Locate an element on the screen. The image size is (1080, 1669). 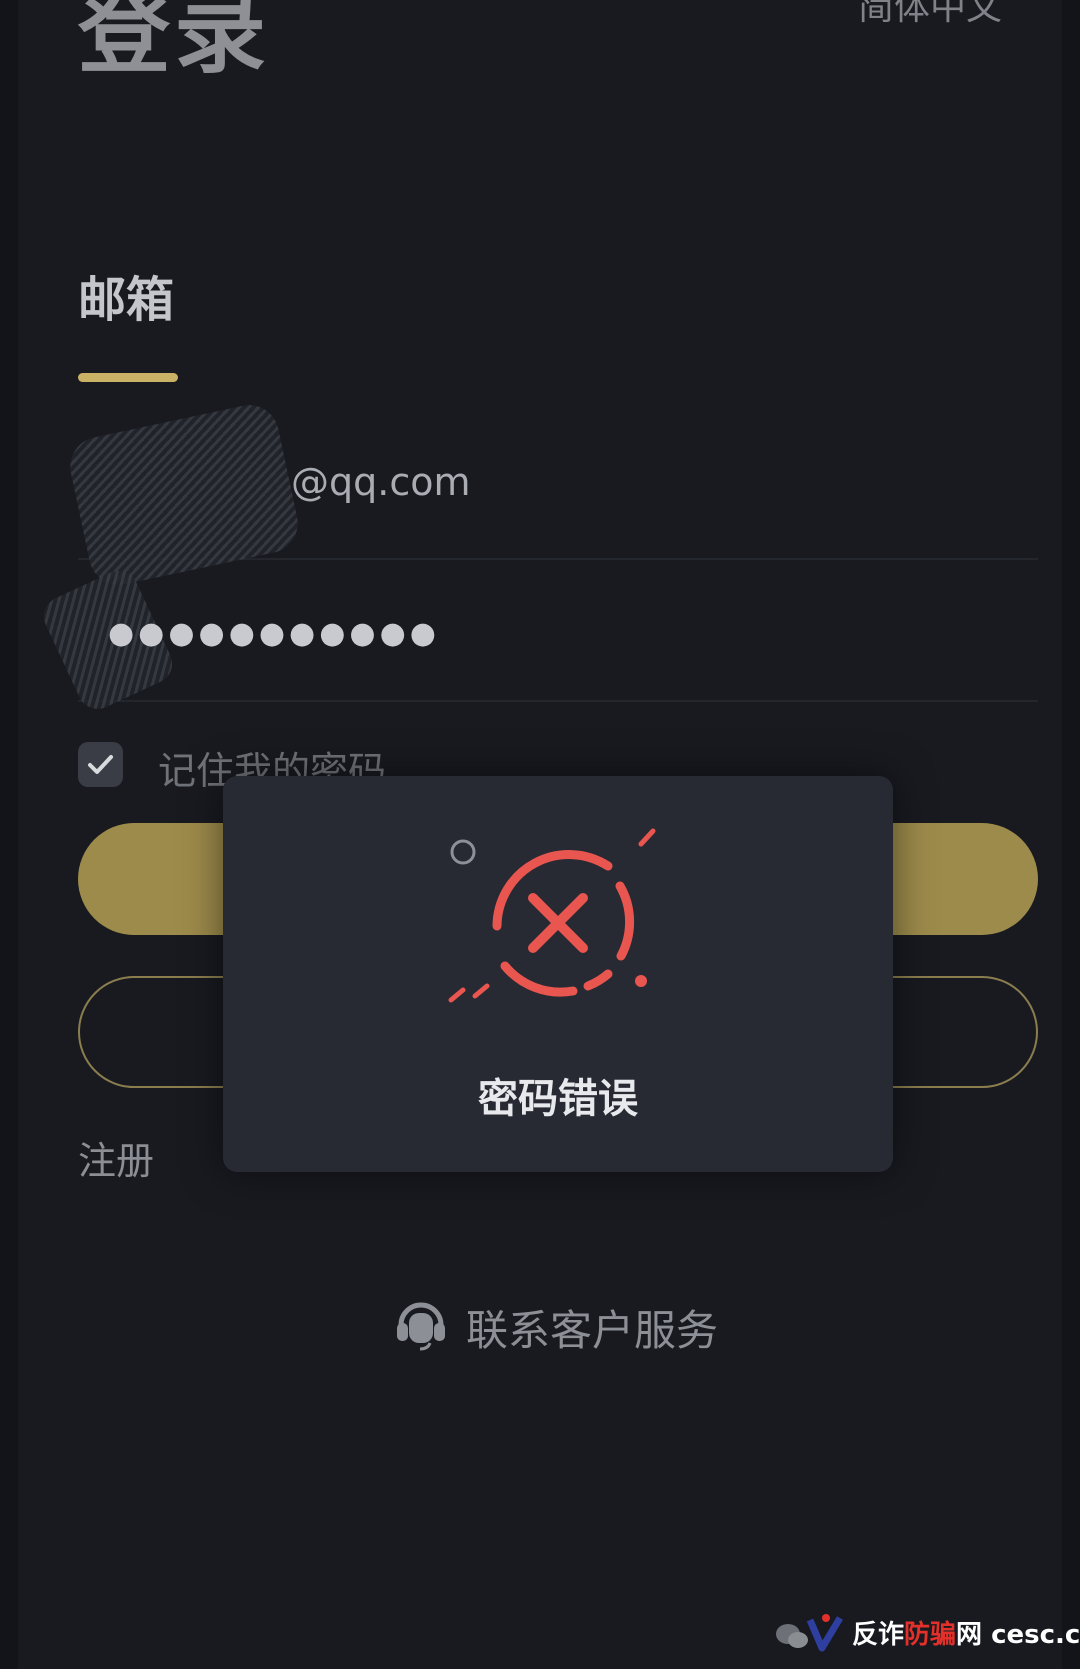
password-field: ●●●●●●●●●●● is located at coordinates (537, 640).